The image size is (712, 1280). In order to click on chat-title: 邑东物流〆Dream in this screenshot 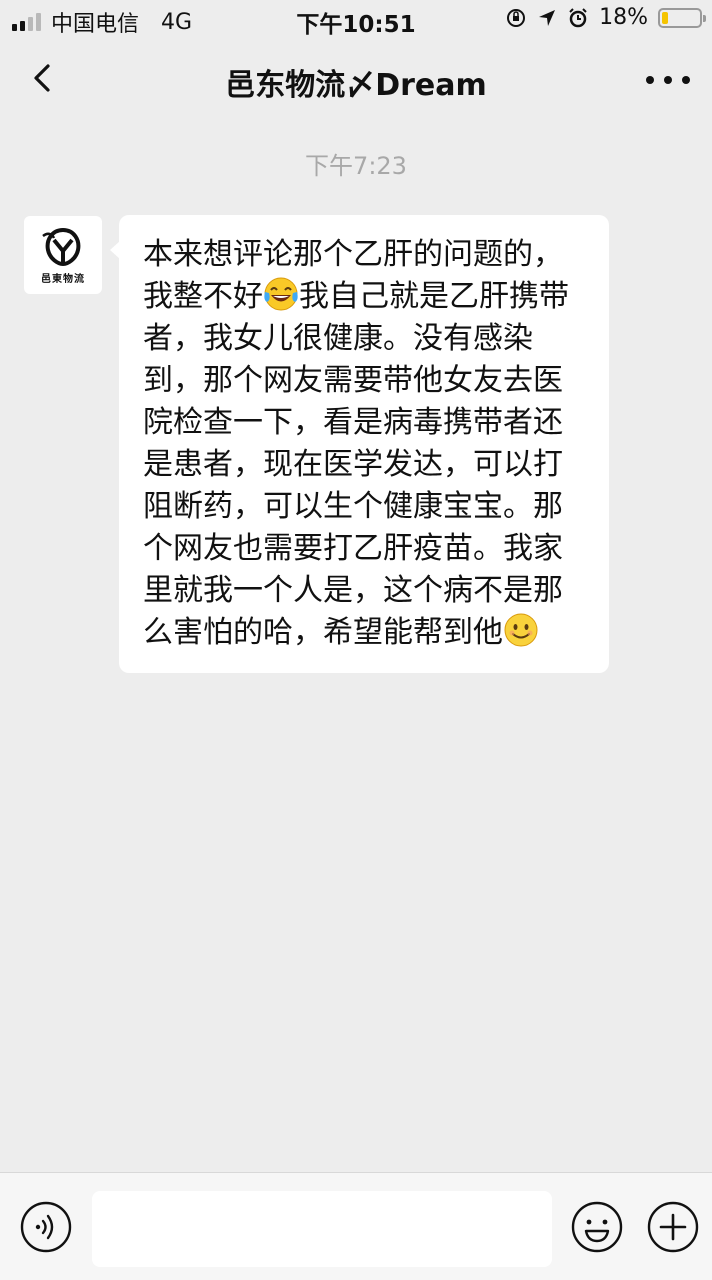, I will do `click(356, 85)`.